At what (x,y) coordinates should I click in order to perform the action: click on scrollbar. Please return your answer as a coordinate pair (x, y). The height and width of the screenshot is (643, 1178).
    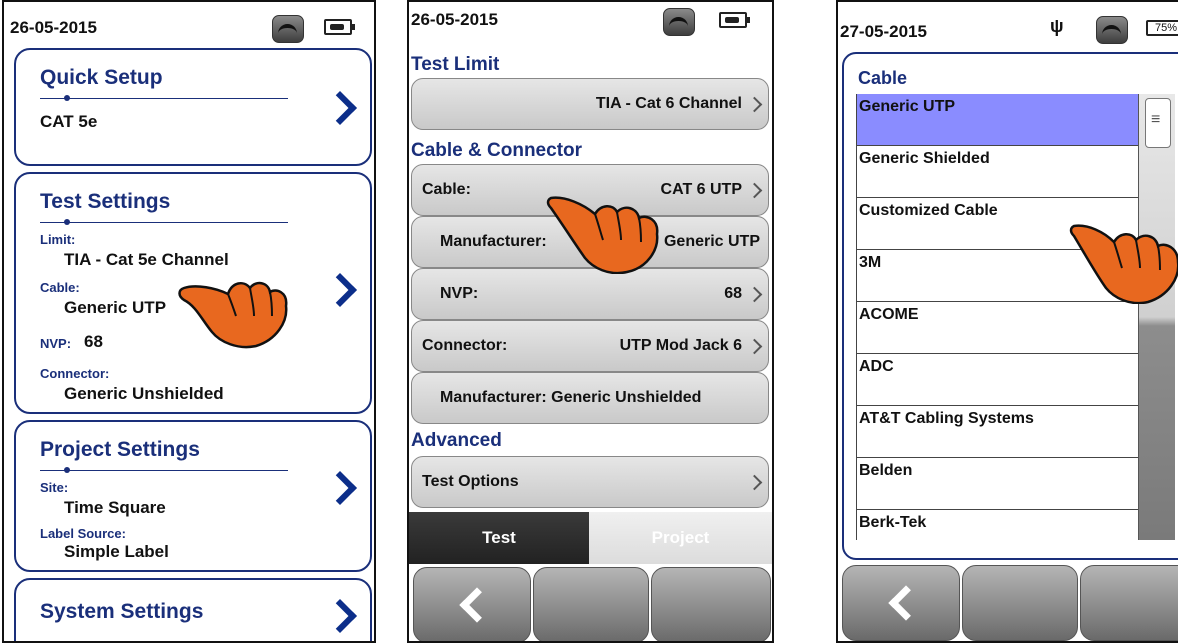
    Looking at the image, I should click on (1156, 317).